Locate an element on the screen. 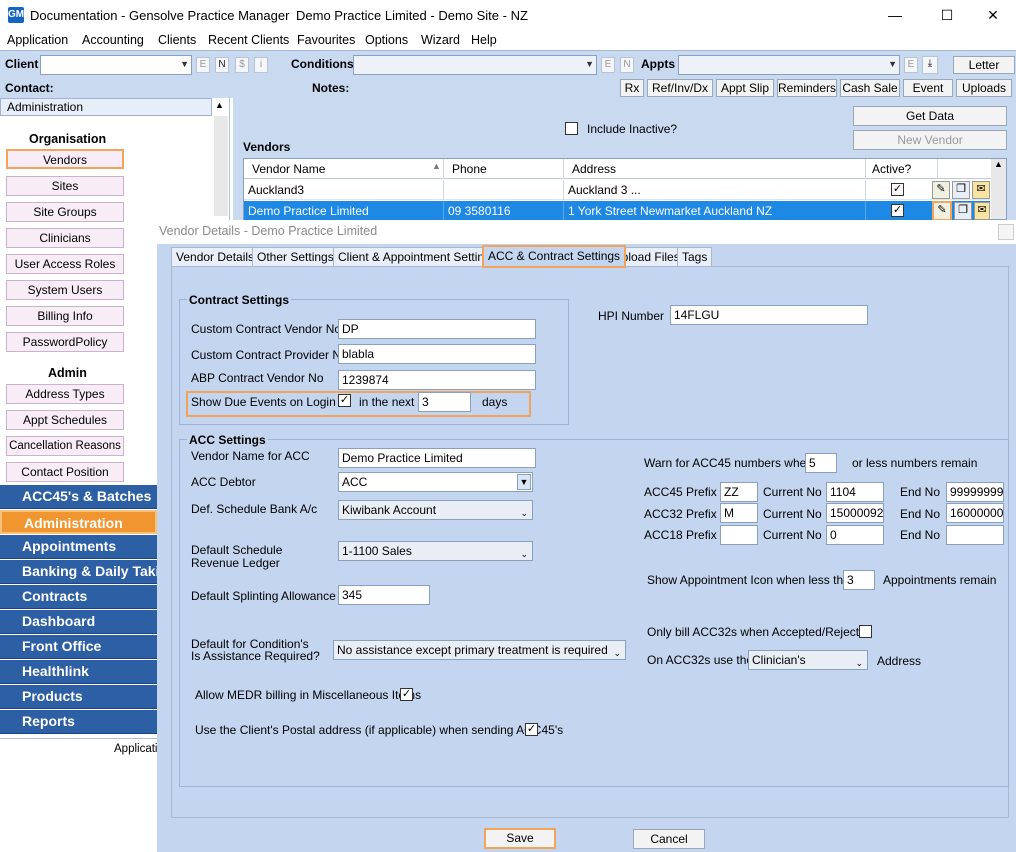 The width and height of the screenshot is (1016, 852). acc32-end-input: 16000000 is located at coordinates (975, 513).